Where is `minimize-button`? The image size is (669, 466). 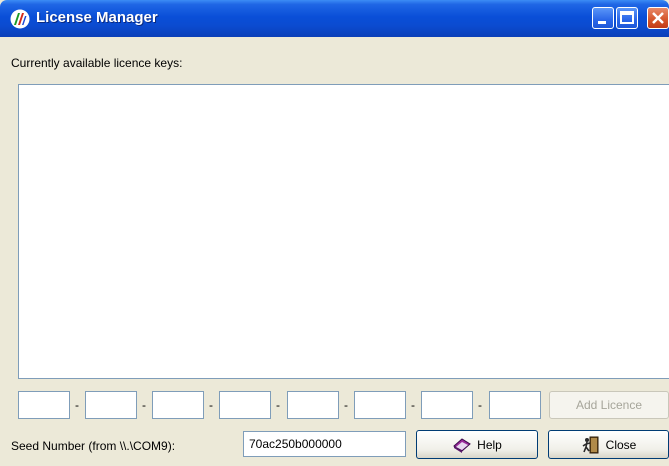
minimize-button is located at coordinates (603, 18).